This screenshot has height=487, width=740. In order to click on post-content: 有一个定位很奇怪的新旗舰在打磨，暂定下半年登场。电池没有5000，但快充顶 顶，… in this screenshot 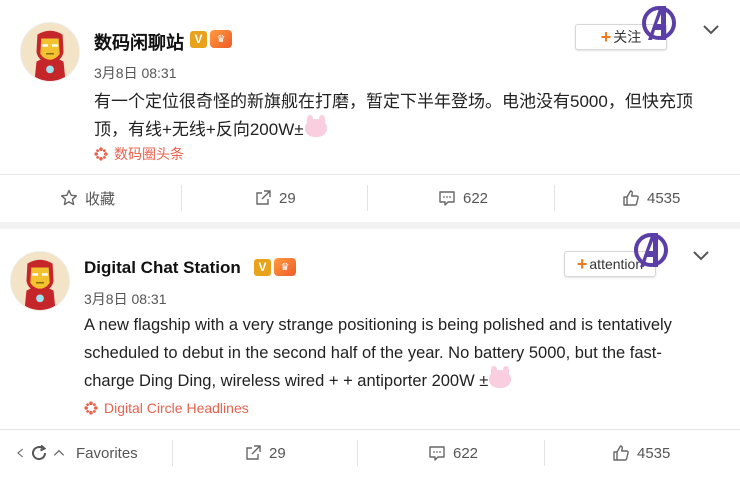, I will do `click(414, 116)`.